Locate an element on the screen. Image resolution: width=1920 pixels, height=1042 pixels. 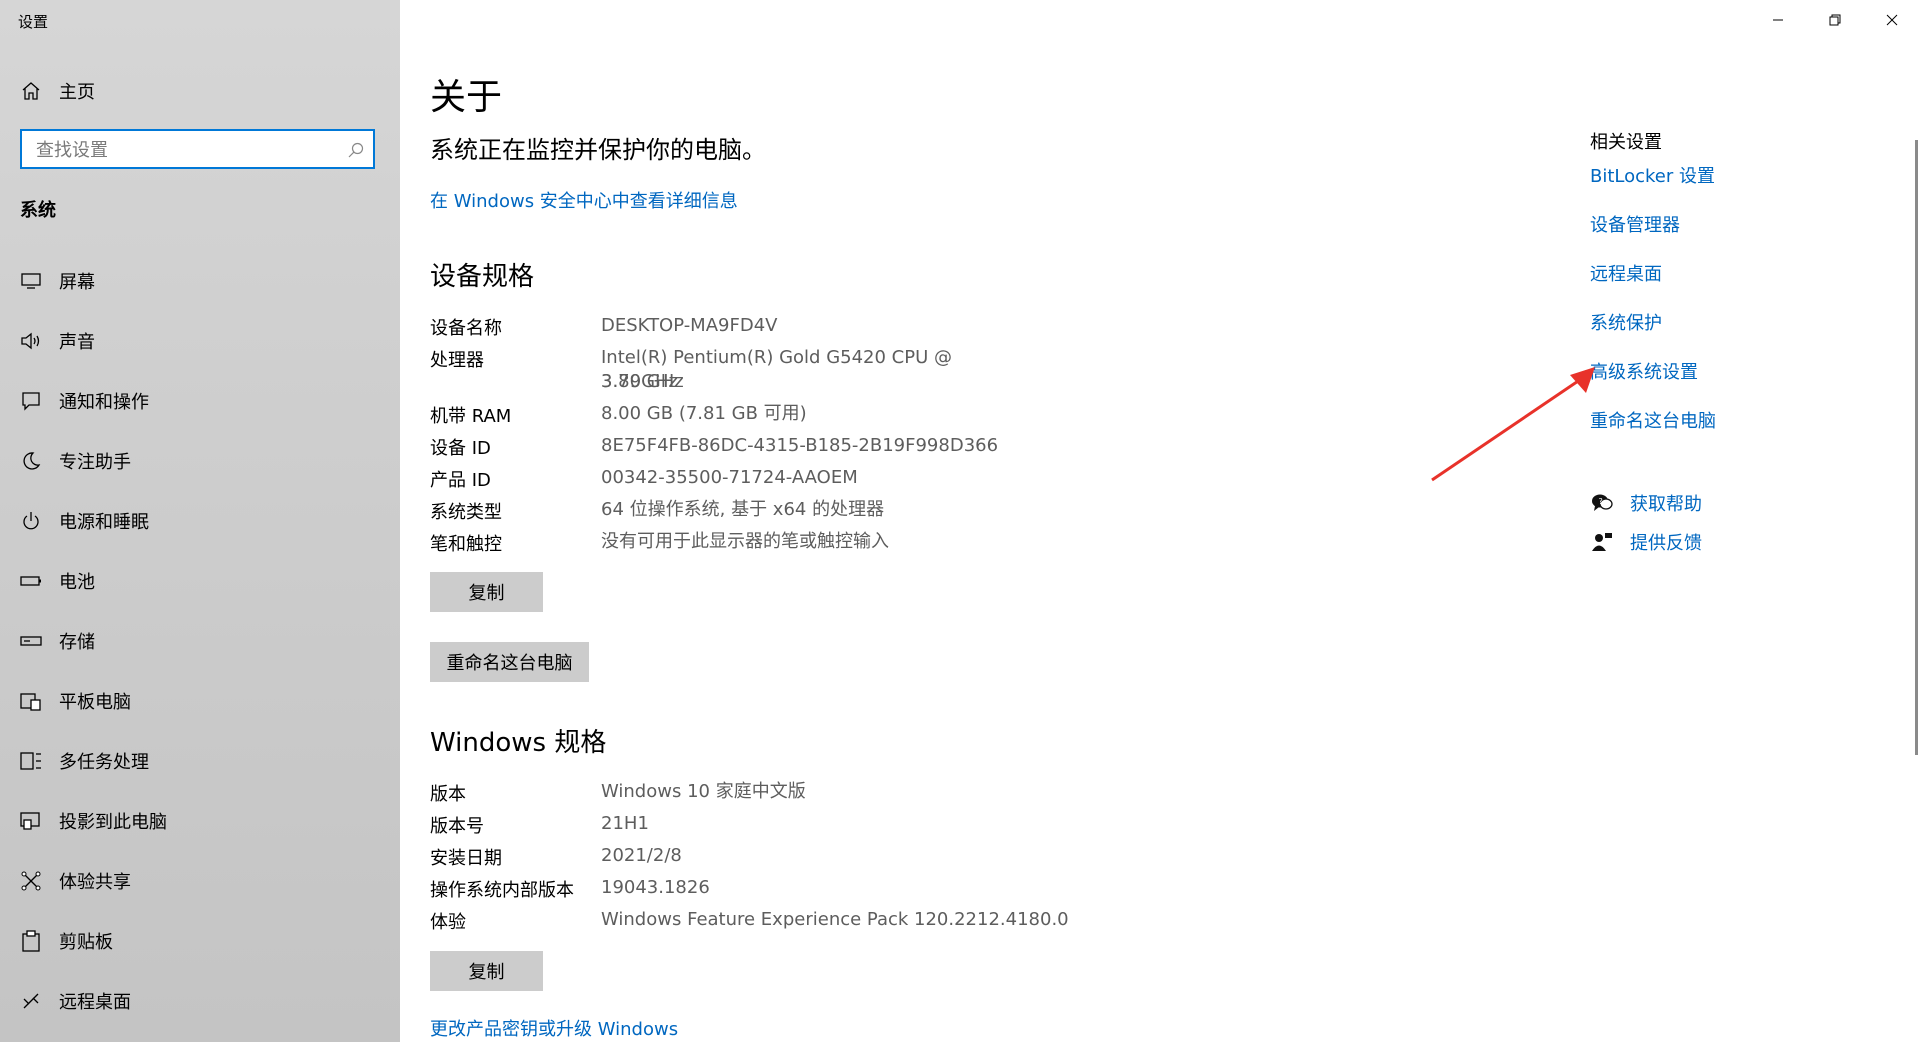
sidebar-item-project: 投影到此电脑 is located at coordinates (200, 821).